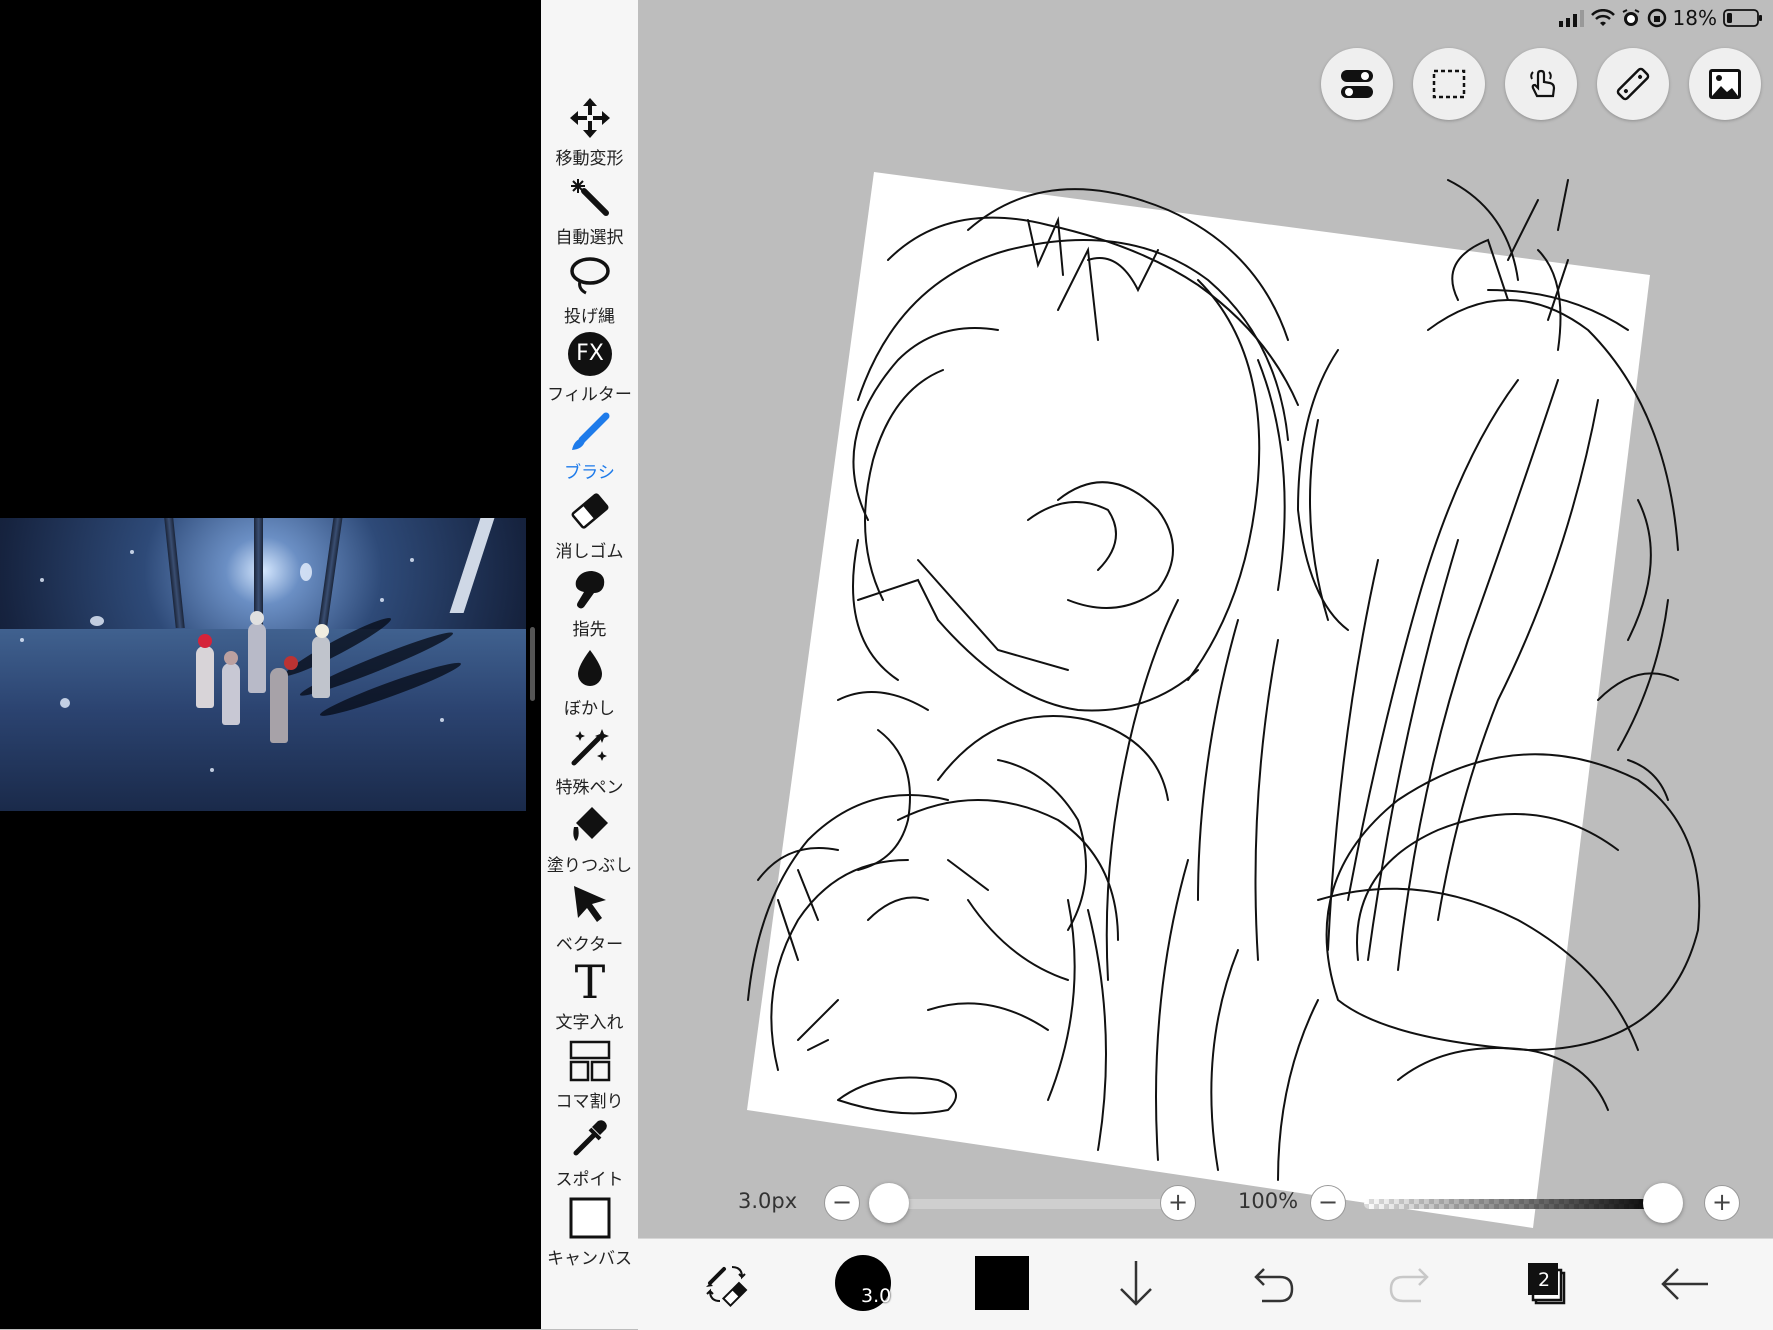 This screenshot has width=1773, height=1330. What do you see at coordinates (589, 709) in the screenshot?
I see `tool-label: ぼかし` at bounding box center [589, 709].